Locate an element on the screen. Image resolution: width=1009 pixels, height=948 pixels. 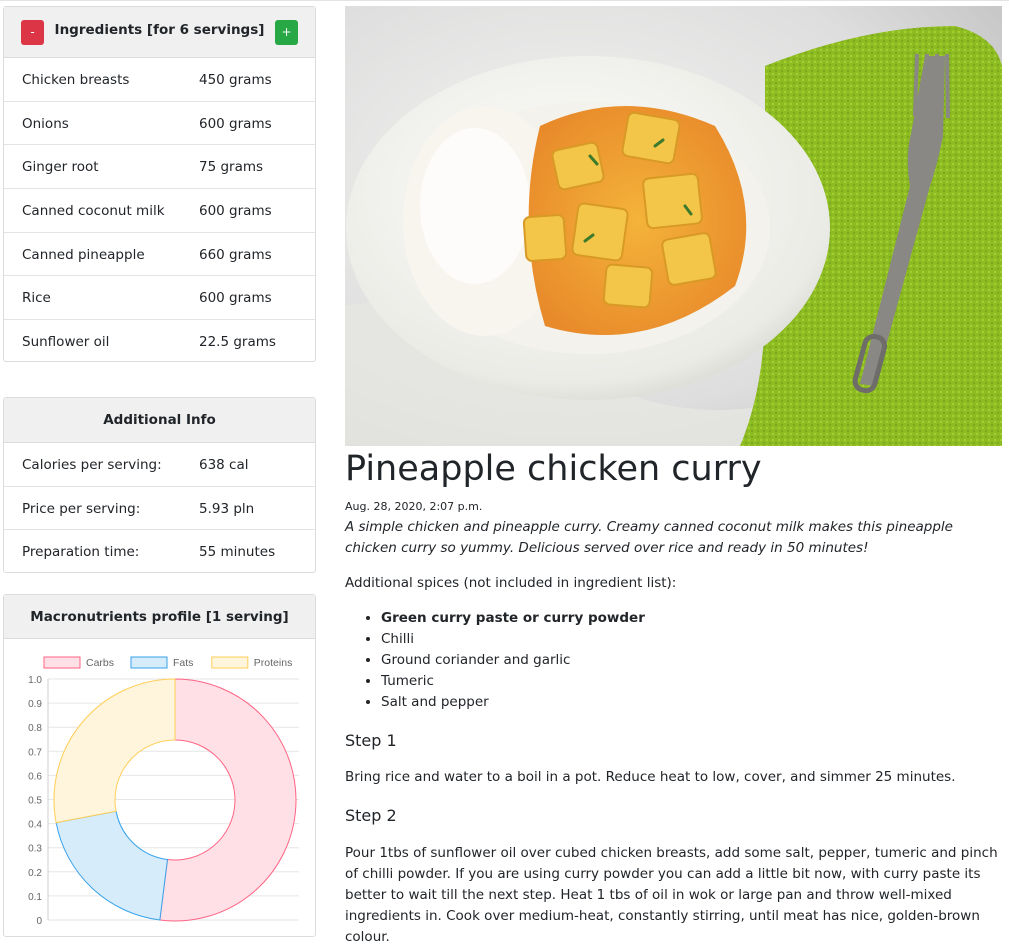
spice-item: Salt and pepper is located at coordinates (513, 702).